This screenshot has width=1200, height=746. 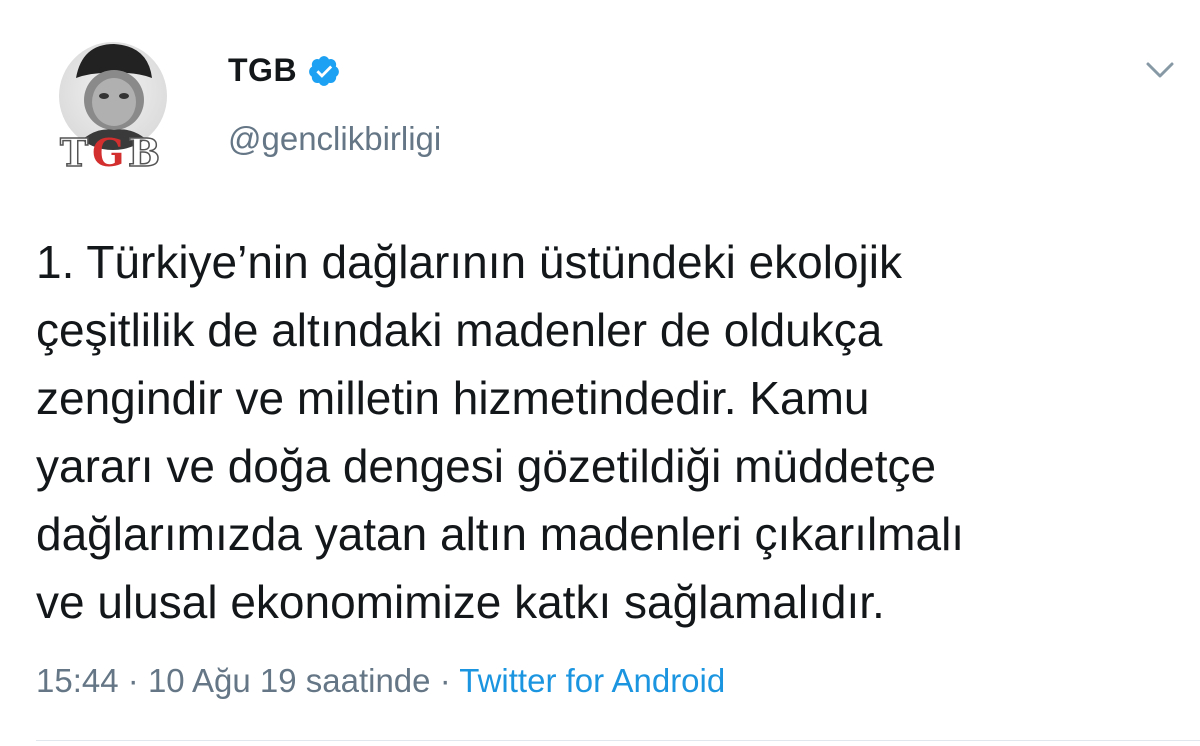 I want to click on svg-text: T, so click(x=74, y=151).